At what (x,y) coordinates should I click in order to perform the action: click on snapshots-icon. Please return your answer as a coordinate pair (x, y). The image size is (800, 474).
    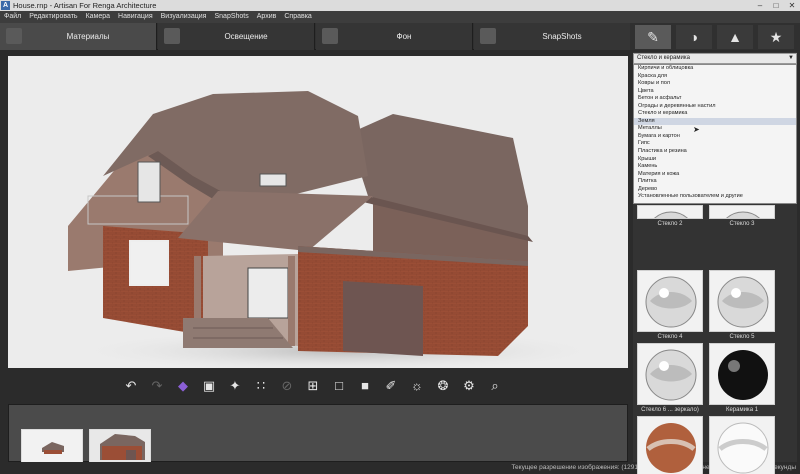
    Looking at the image, I should click on (488, 36).